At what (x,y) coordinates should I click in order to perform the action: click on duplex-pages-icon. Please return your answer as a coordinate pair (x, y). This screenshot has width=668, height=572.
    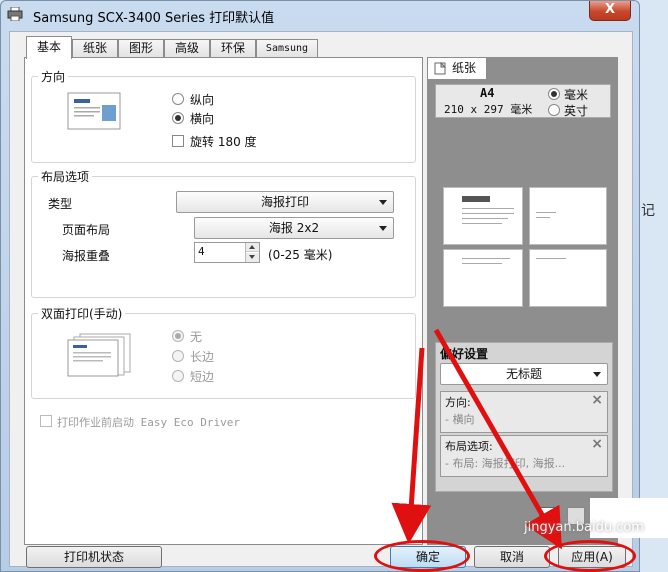
    Looking at the image, I should click on (99, 355).